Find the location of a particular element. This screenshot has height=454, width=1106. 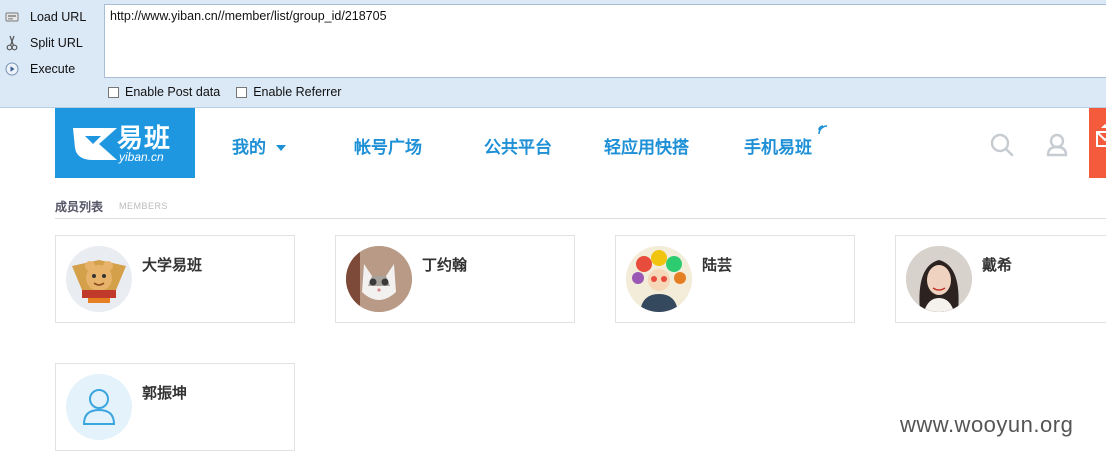

member-card: 郭振坤 is located at coordinates (175, 407).